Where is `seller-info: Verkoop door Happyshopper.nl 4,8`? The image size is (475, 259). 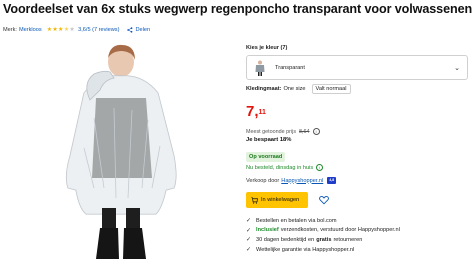 seller-info: Verkoop door Happyshopper.nl 4,8 is located at coordinates (291, 180).